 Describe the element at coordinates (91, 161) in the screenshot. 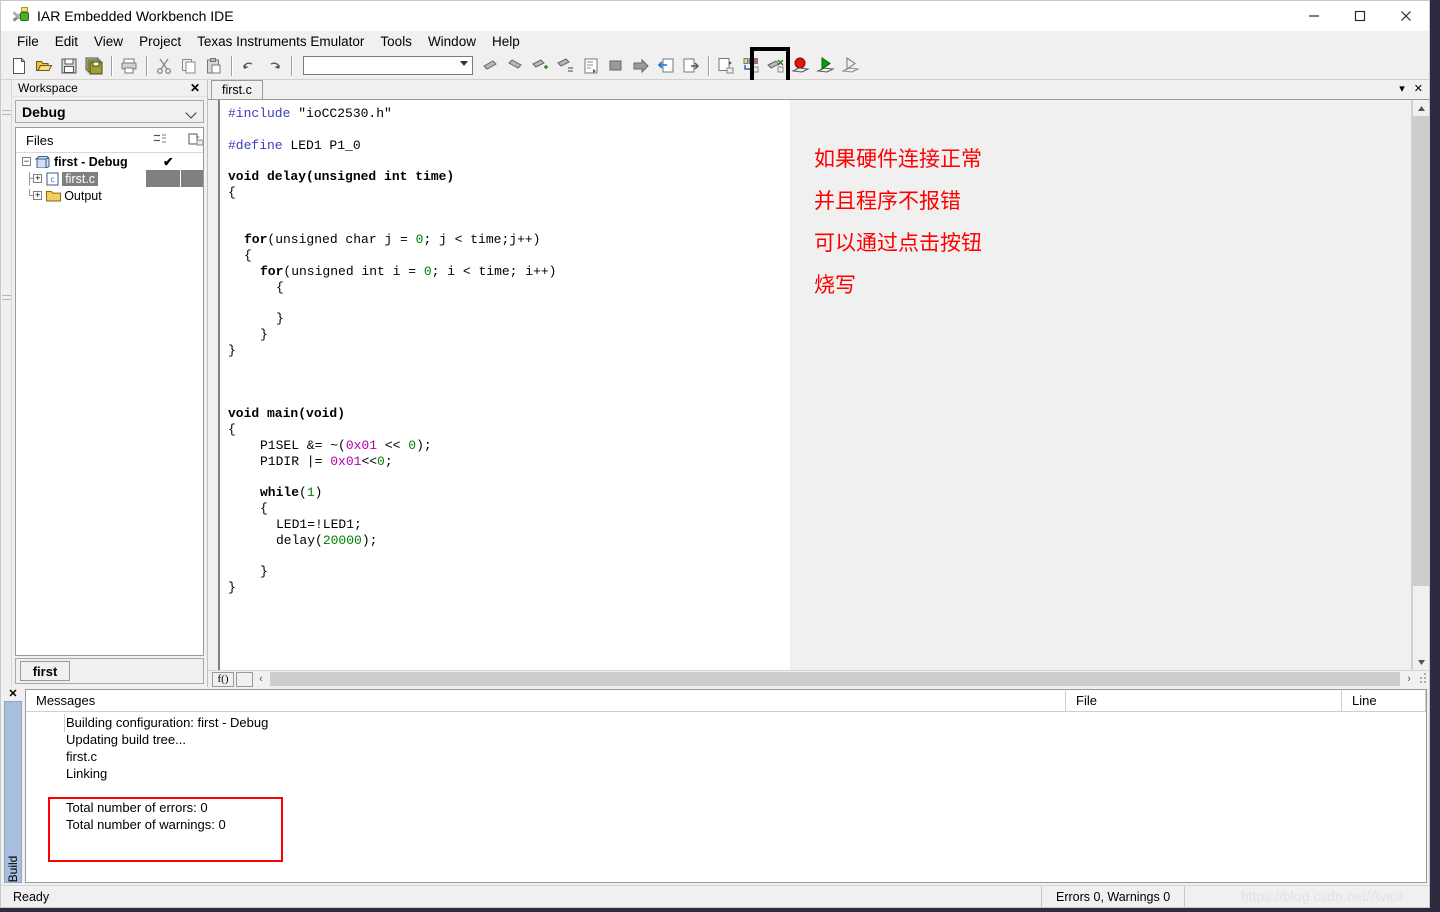

I see `tree-label-project: first - Debug` at that location.